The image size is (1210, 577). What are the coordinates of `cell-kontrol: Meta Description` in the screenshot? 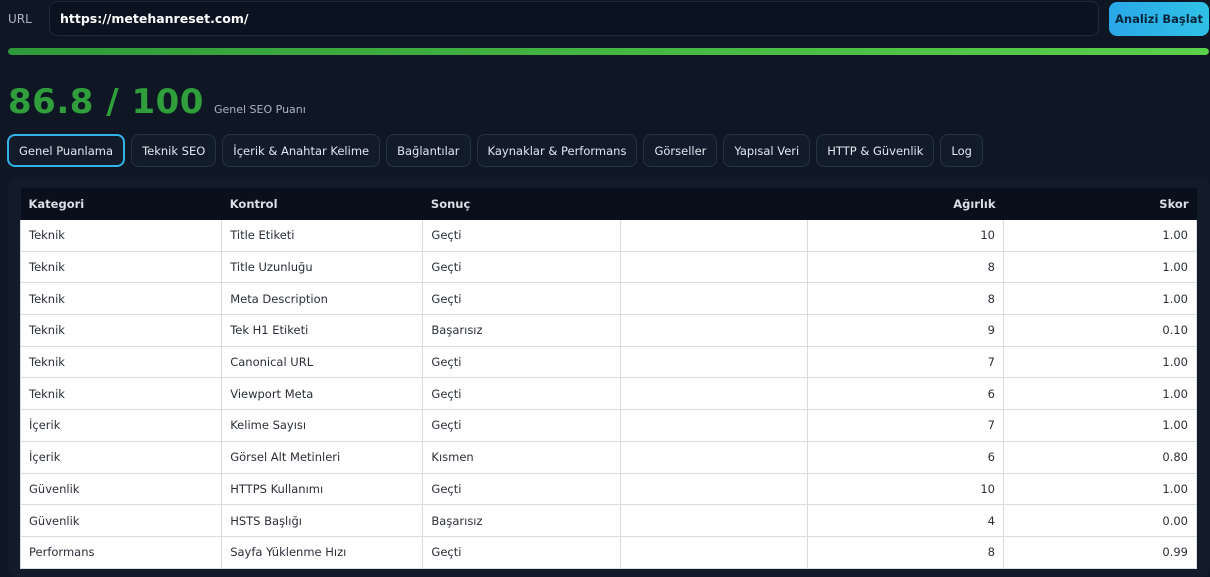 It's located at (322, 299).